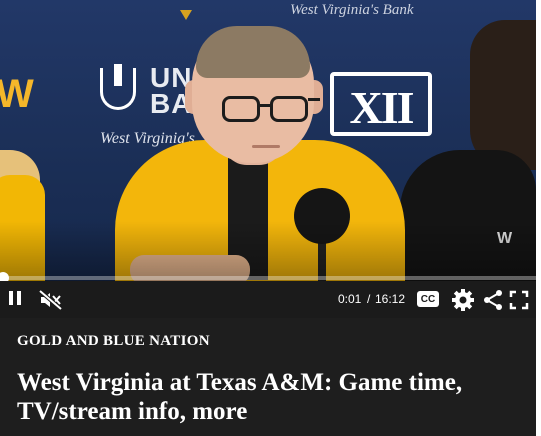  I want to click on article-kicker: GOLD AND BLUE NATION, so click(113, 341).